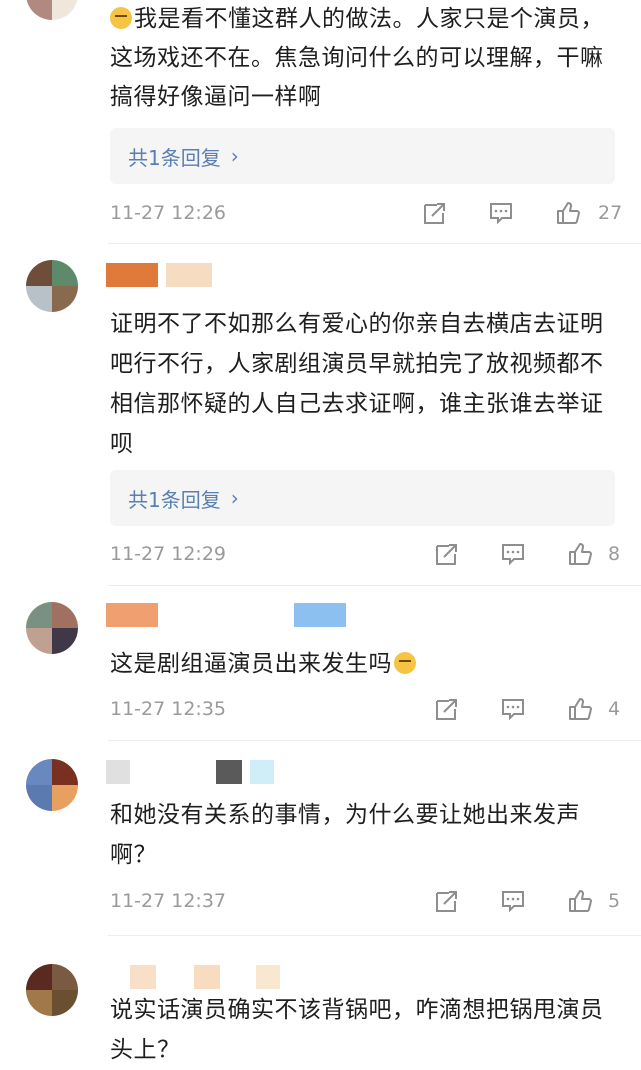  Describe the element at coordinates (614, 554) in the screenshot. I see `like-count: 8` at that location.